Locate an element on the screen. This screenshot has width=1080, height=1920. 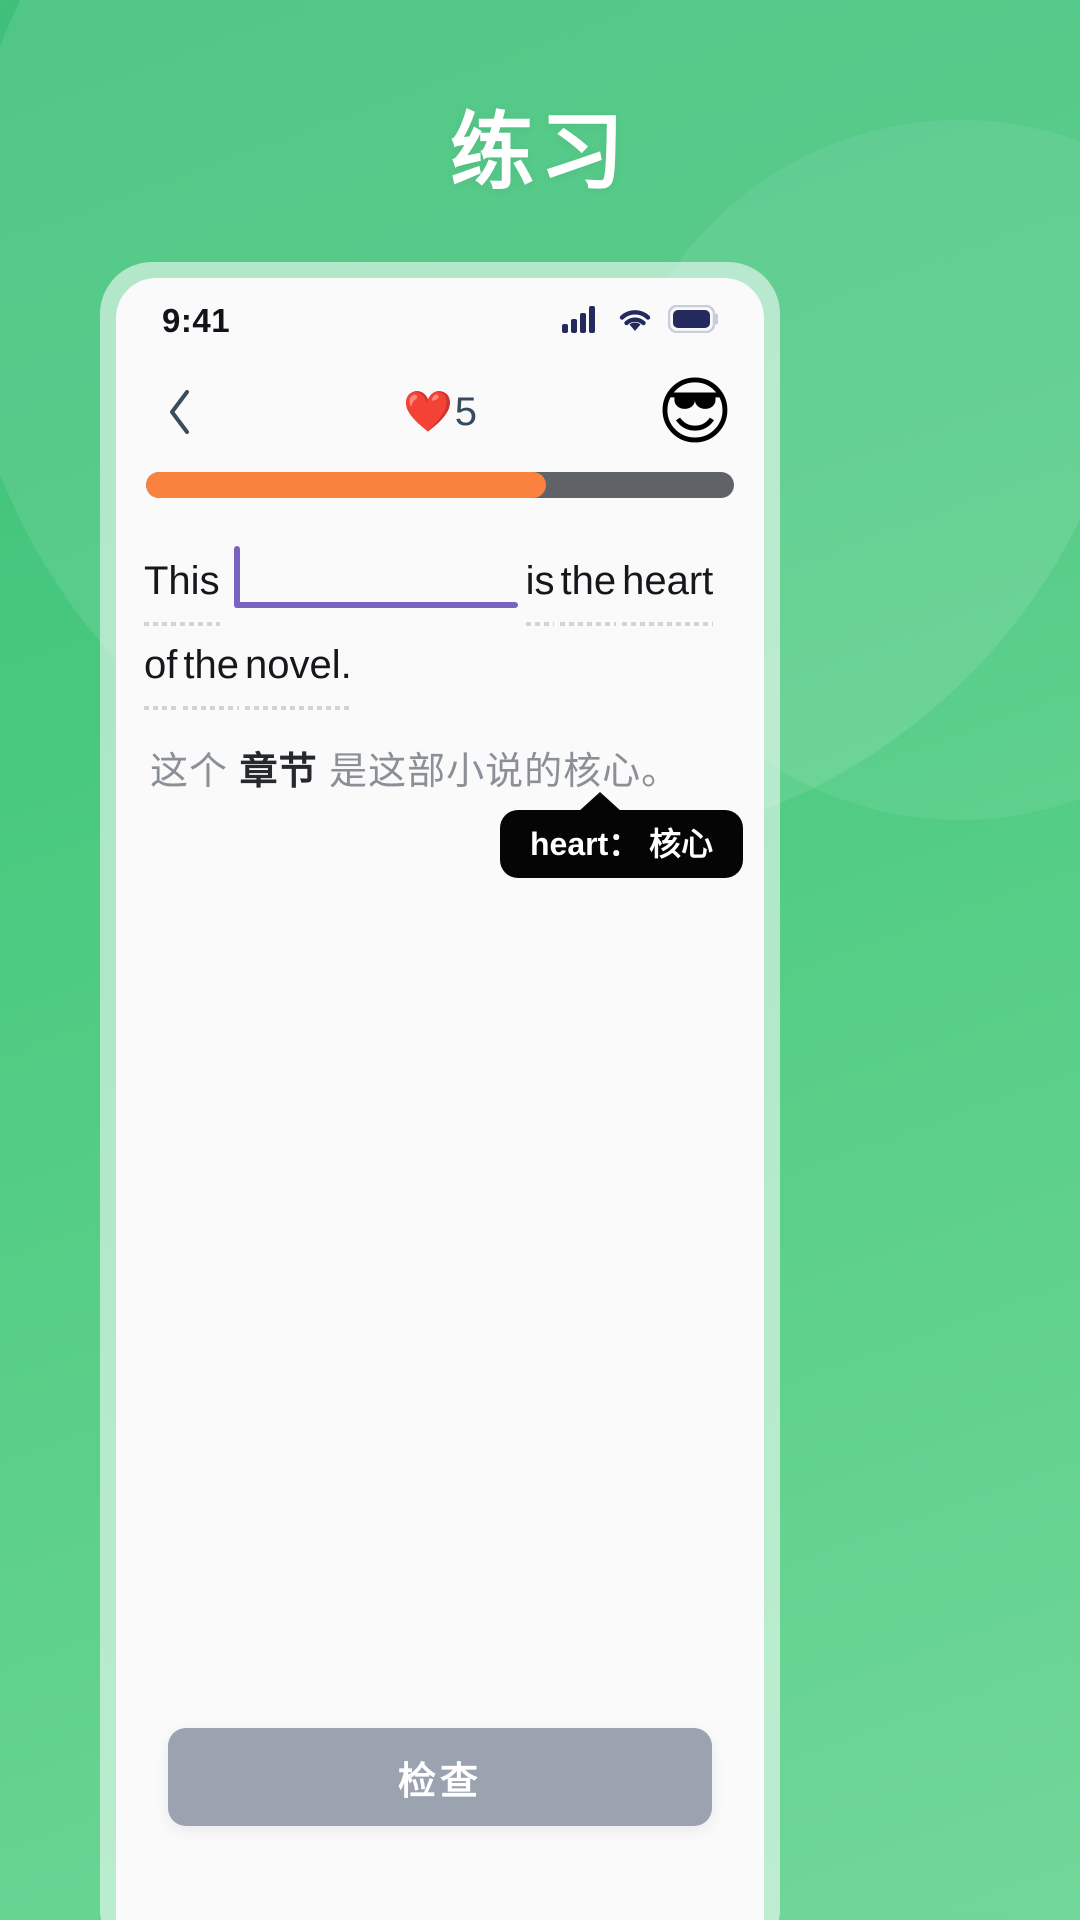
check-button: 检查 is located at coordinates (440, 1777).